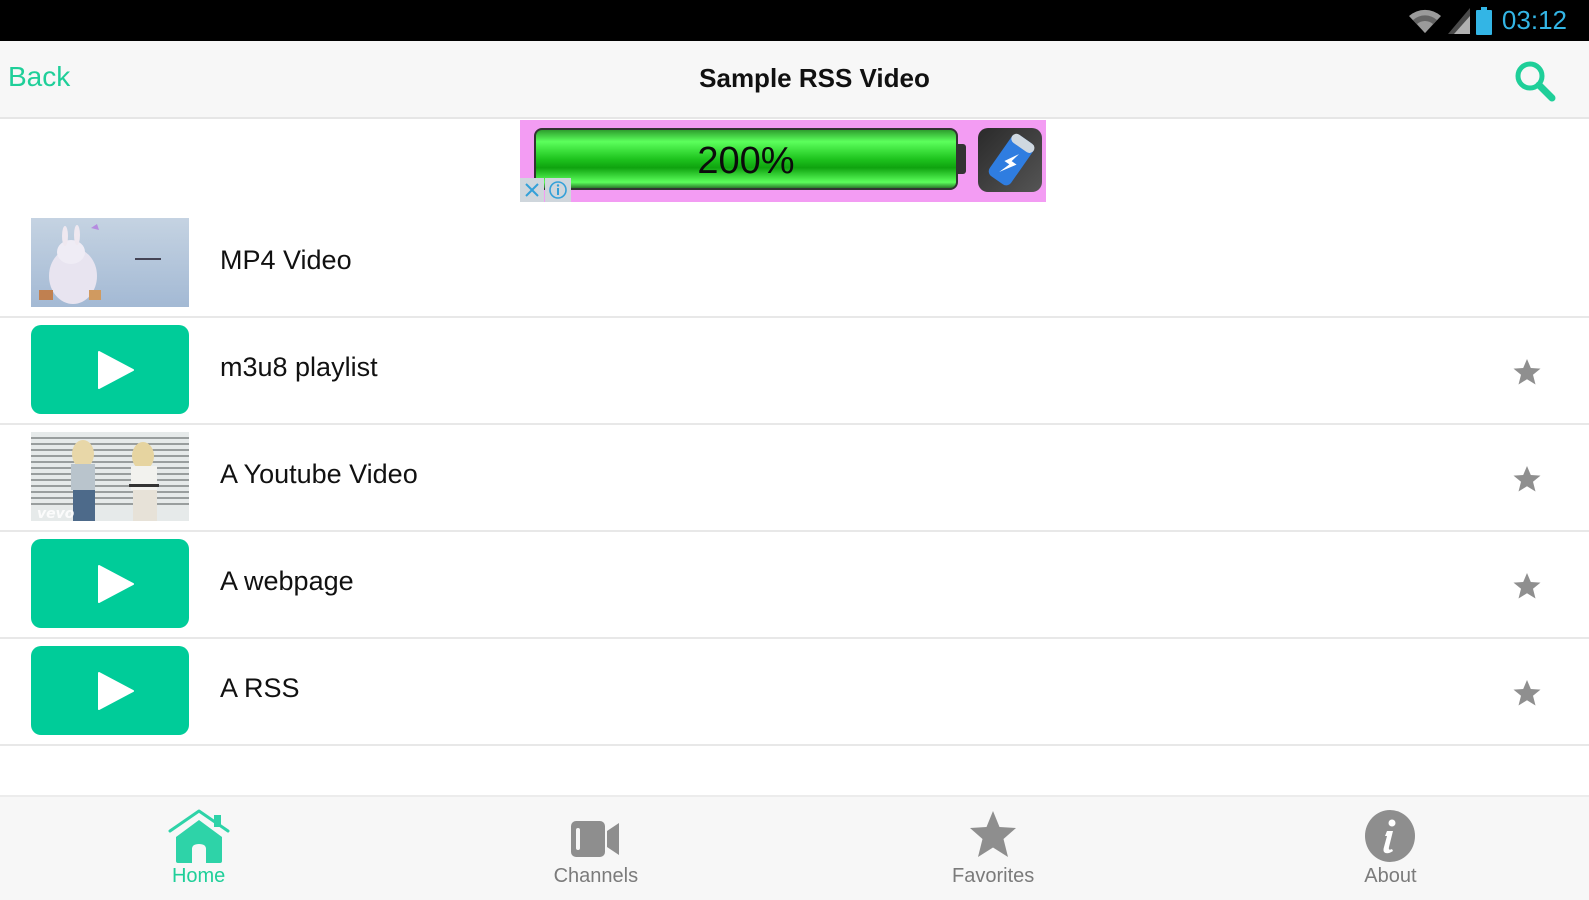 Image resolution: width=1589 pixels, height=900 pixels. I want to click on battery-app-icon, so click(1010, 160).